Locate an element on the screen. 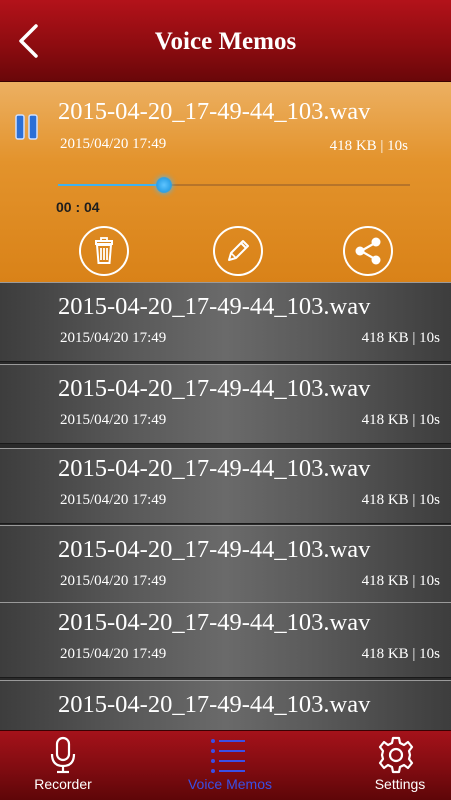  tab-label: Recorder is located at coordinates (63, 784).